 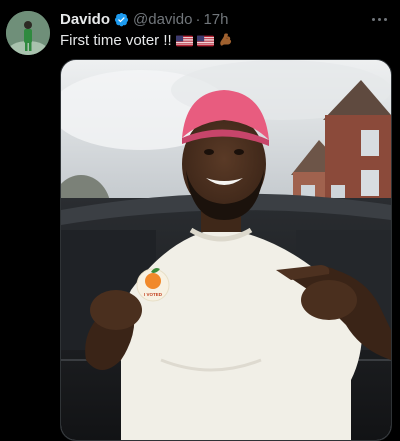 I want to click on verified-badge-icon, so click(x=121, y=19).